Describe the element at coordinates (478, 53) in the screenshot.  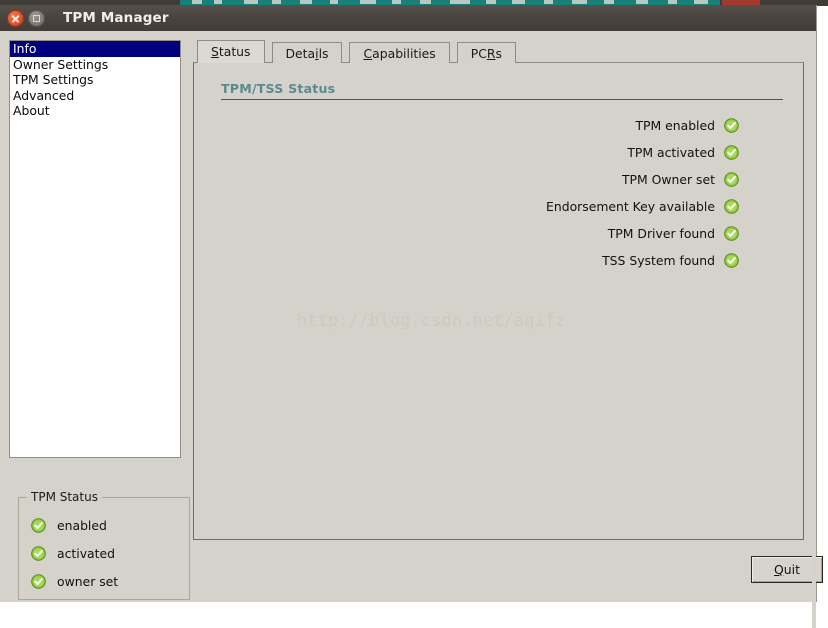
I see `tab-pcrs-label-a: PC` at that location.